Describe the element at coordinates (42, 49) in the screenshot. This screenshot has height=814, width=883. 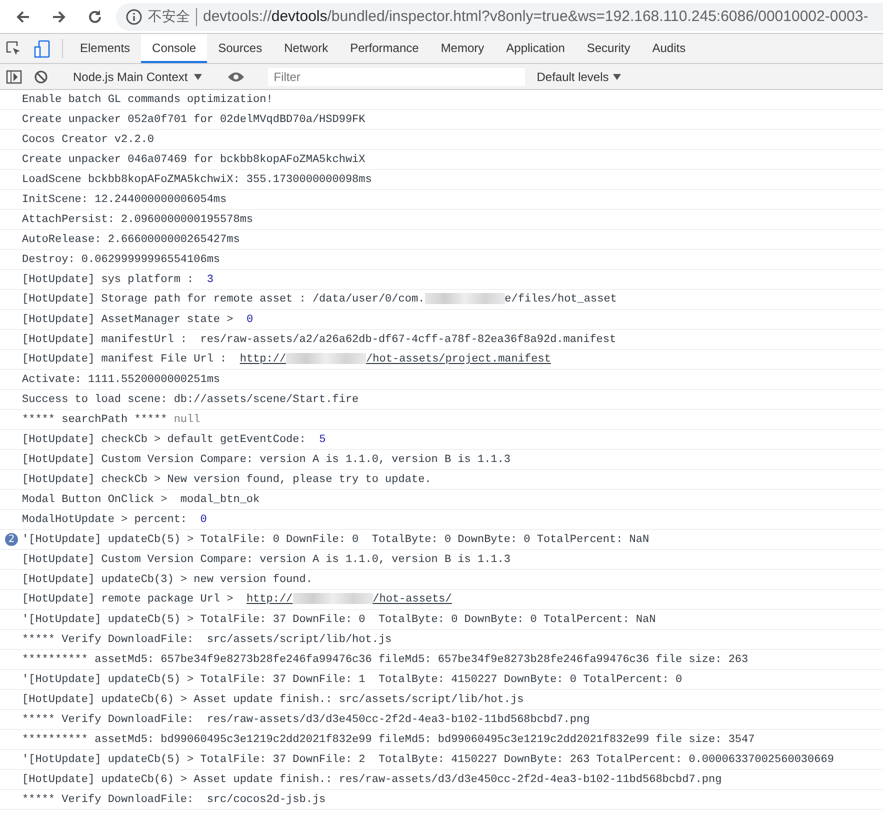
I see `device-icon` at that location.